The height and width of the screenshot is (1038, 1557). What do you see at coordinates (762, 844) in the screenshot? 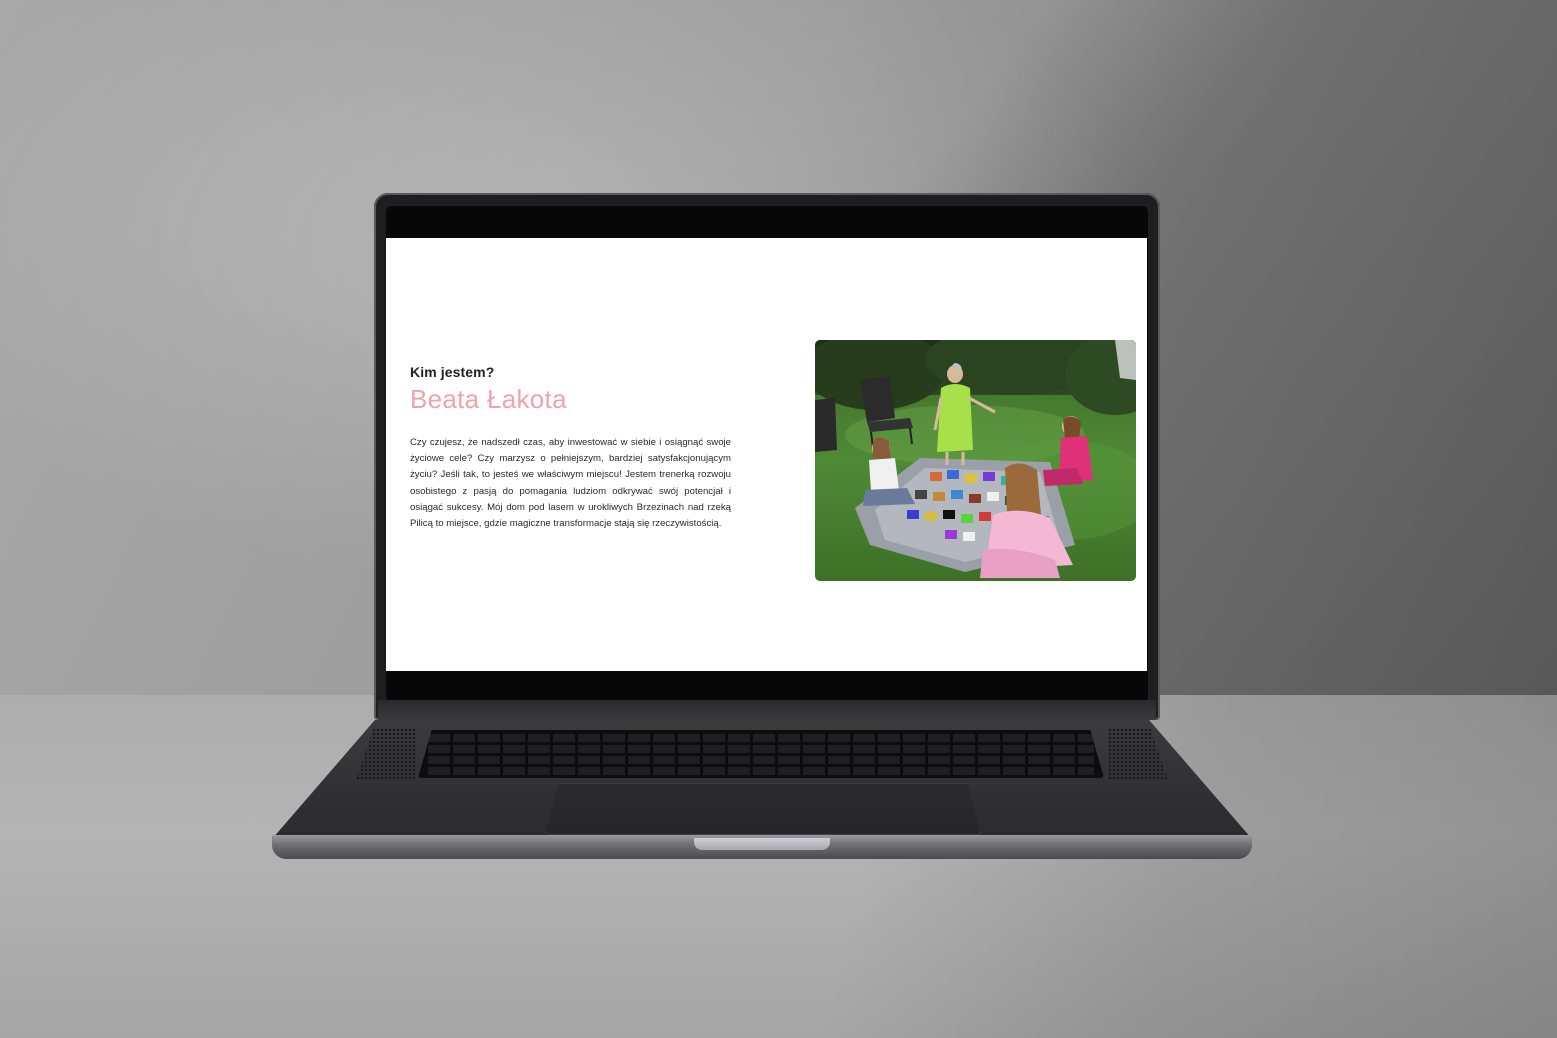
I see `laptop-open-notch` at bounding box center [762, 844].